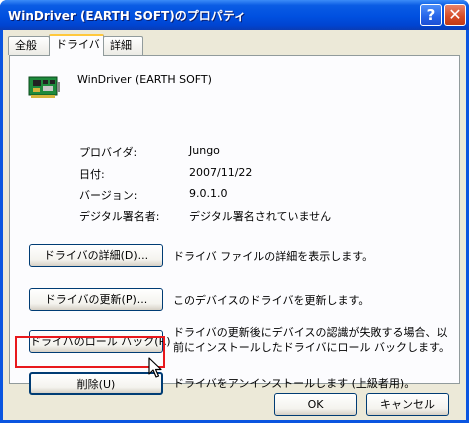  I want to click on ok-button: OK, so click(315, 404).